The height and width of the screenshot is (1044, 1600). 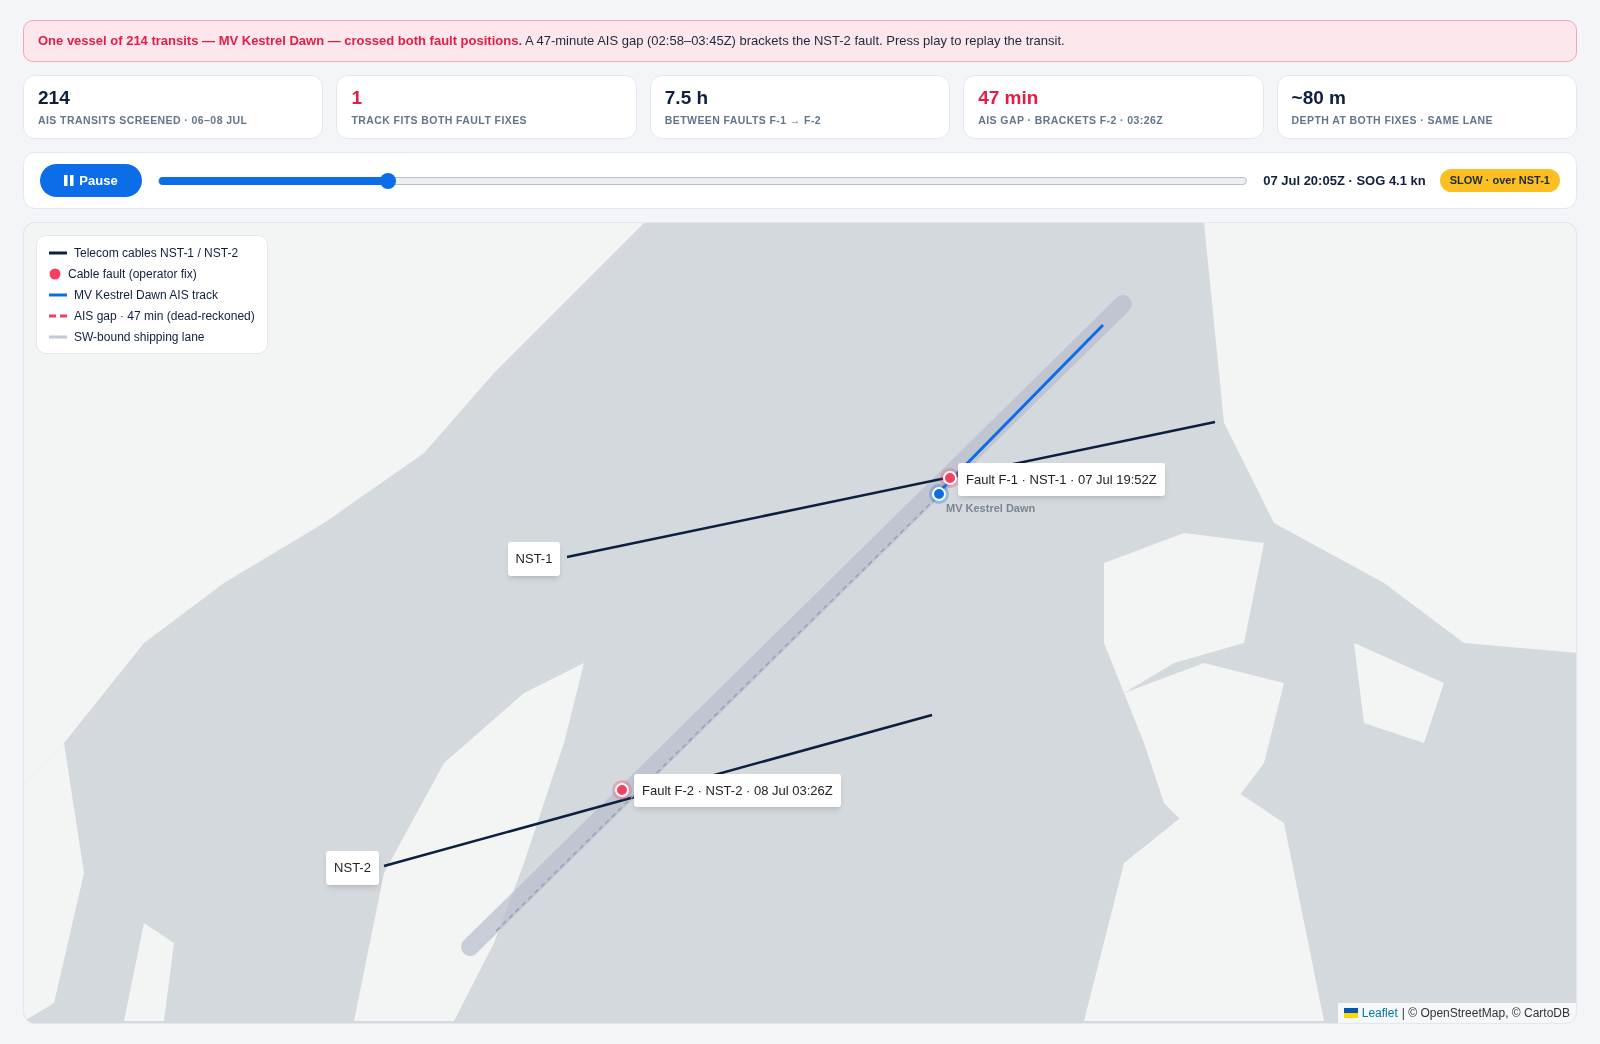 What do you see at coordinates (534, 559) in the screenshot?
I see `cable-label: NST-1` at bounding box center [534, 559].